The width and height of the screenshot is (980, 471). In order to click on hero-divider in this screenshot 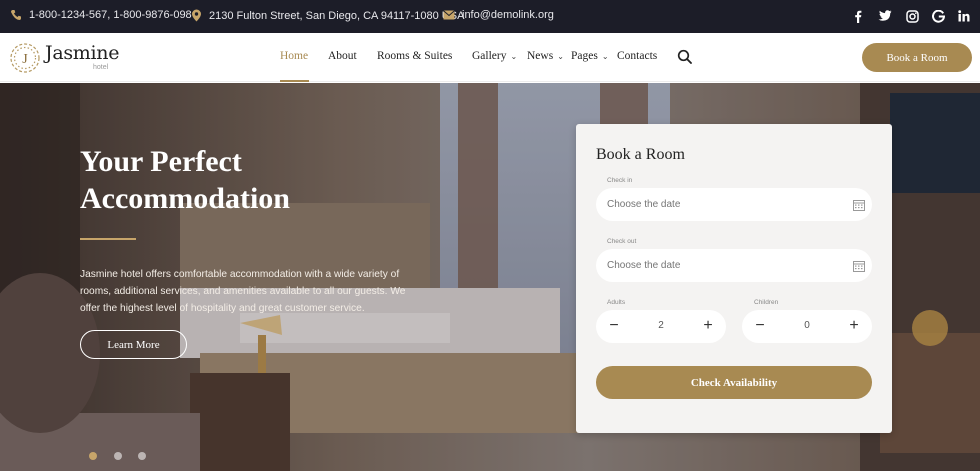, I will do `click(108, 239)`.